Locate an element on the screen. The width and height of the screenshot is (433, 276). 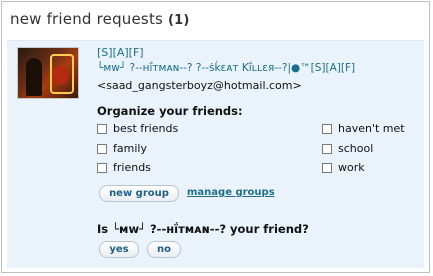
section-header: new friend requests (1) is located at coordinates (100, 19).